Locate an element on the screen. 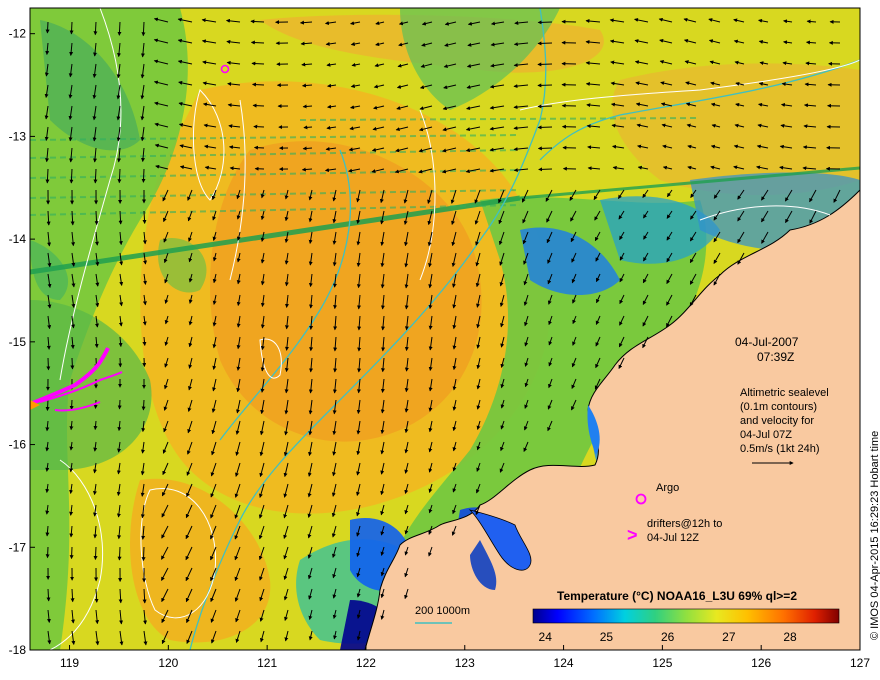 This screenshot has height=680, width=880. altimetry-line-5: 0.5m/s (1kt 24h) is located at coordinates (779, 449).